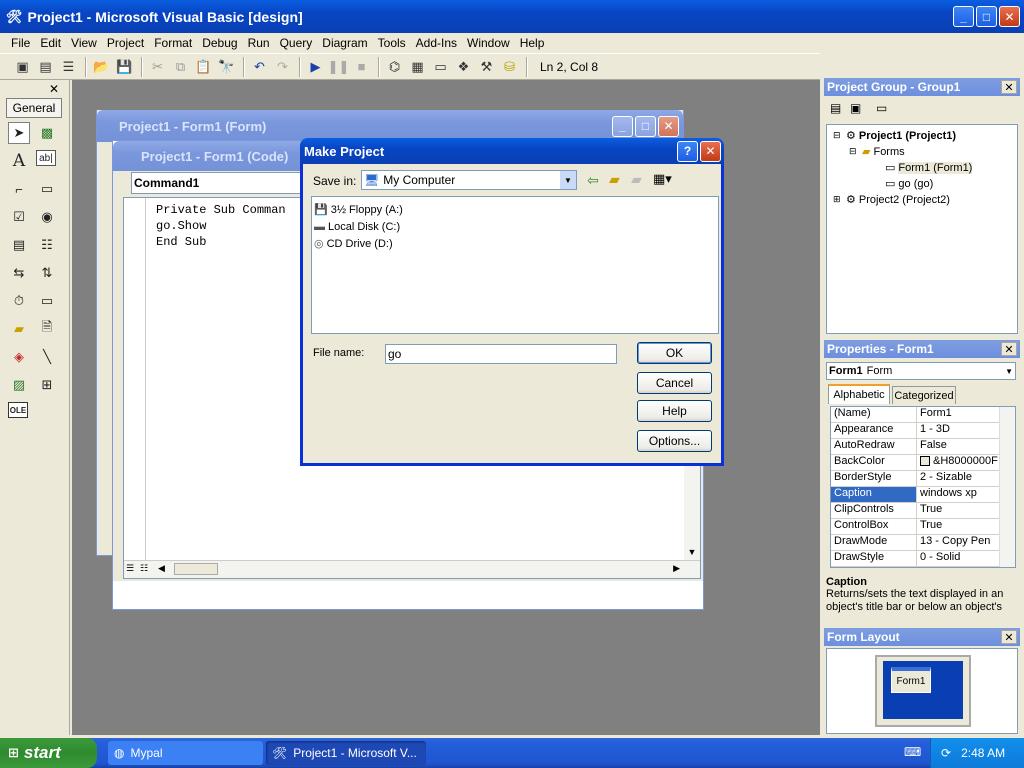 The image size is (1024, 768). Describe the element at coordinates (19, 273) in the screenshot. I see `hscrollbar-icon: ⇆` at that location.